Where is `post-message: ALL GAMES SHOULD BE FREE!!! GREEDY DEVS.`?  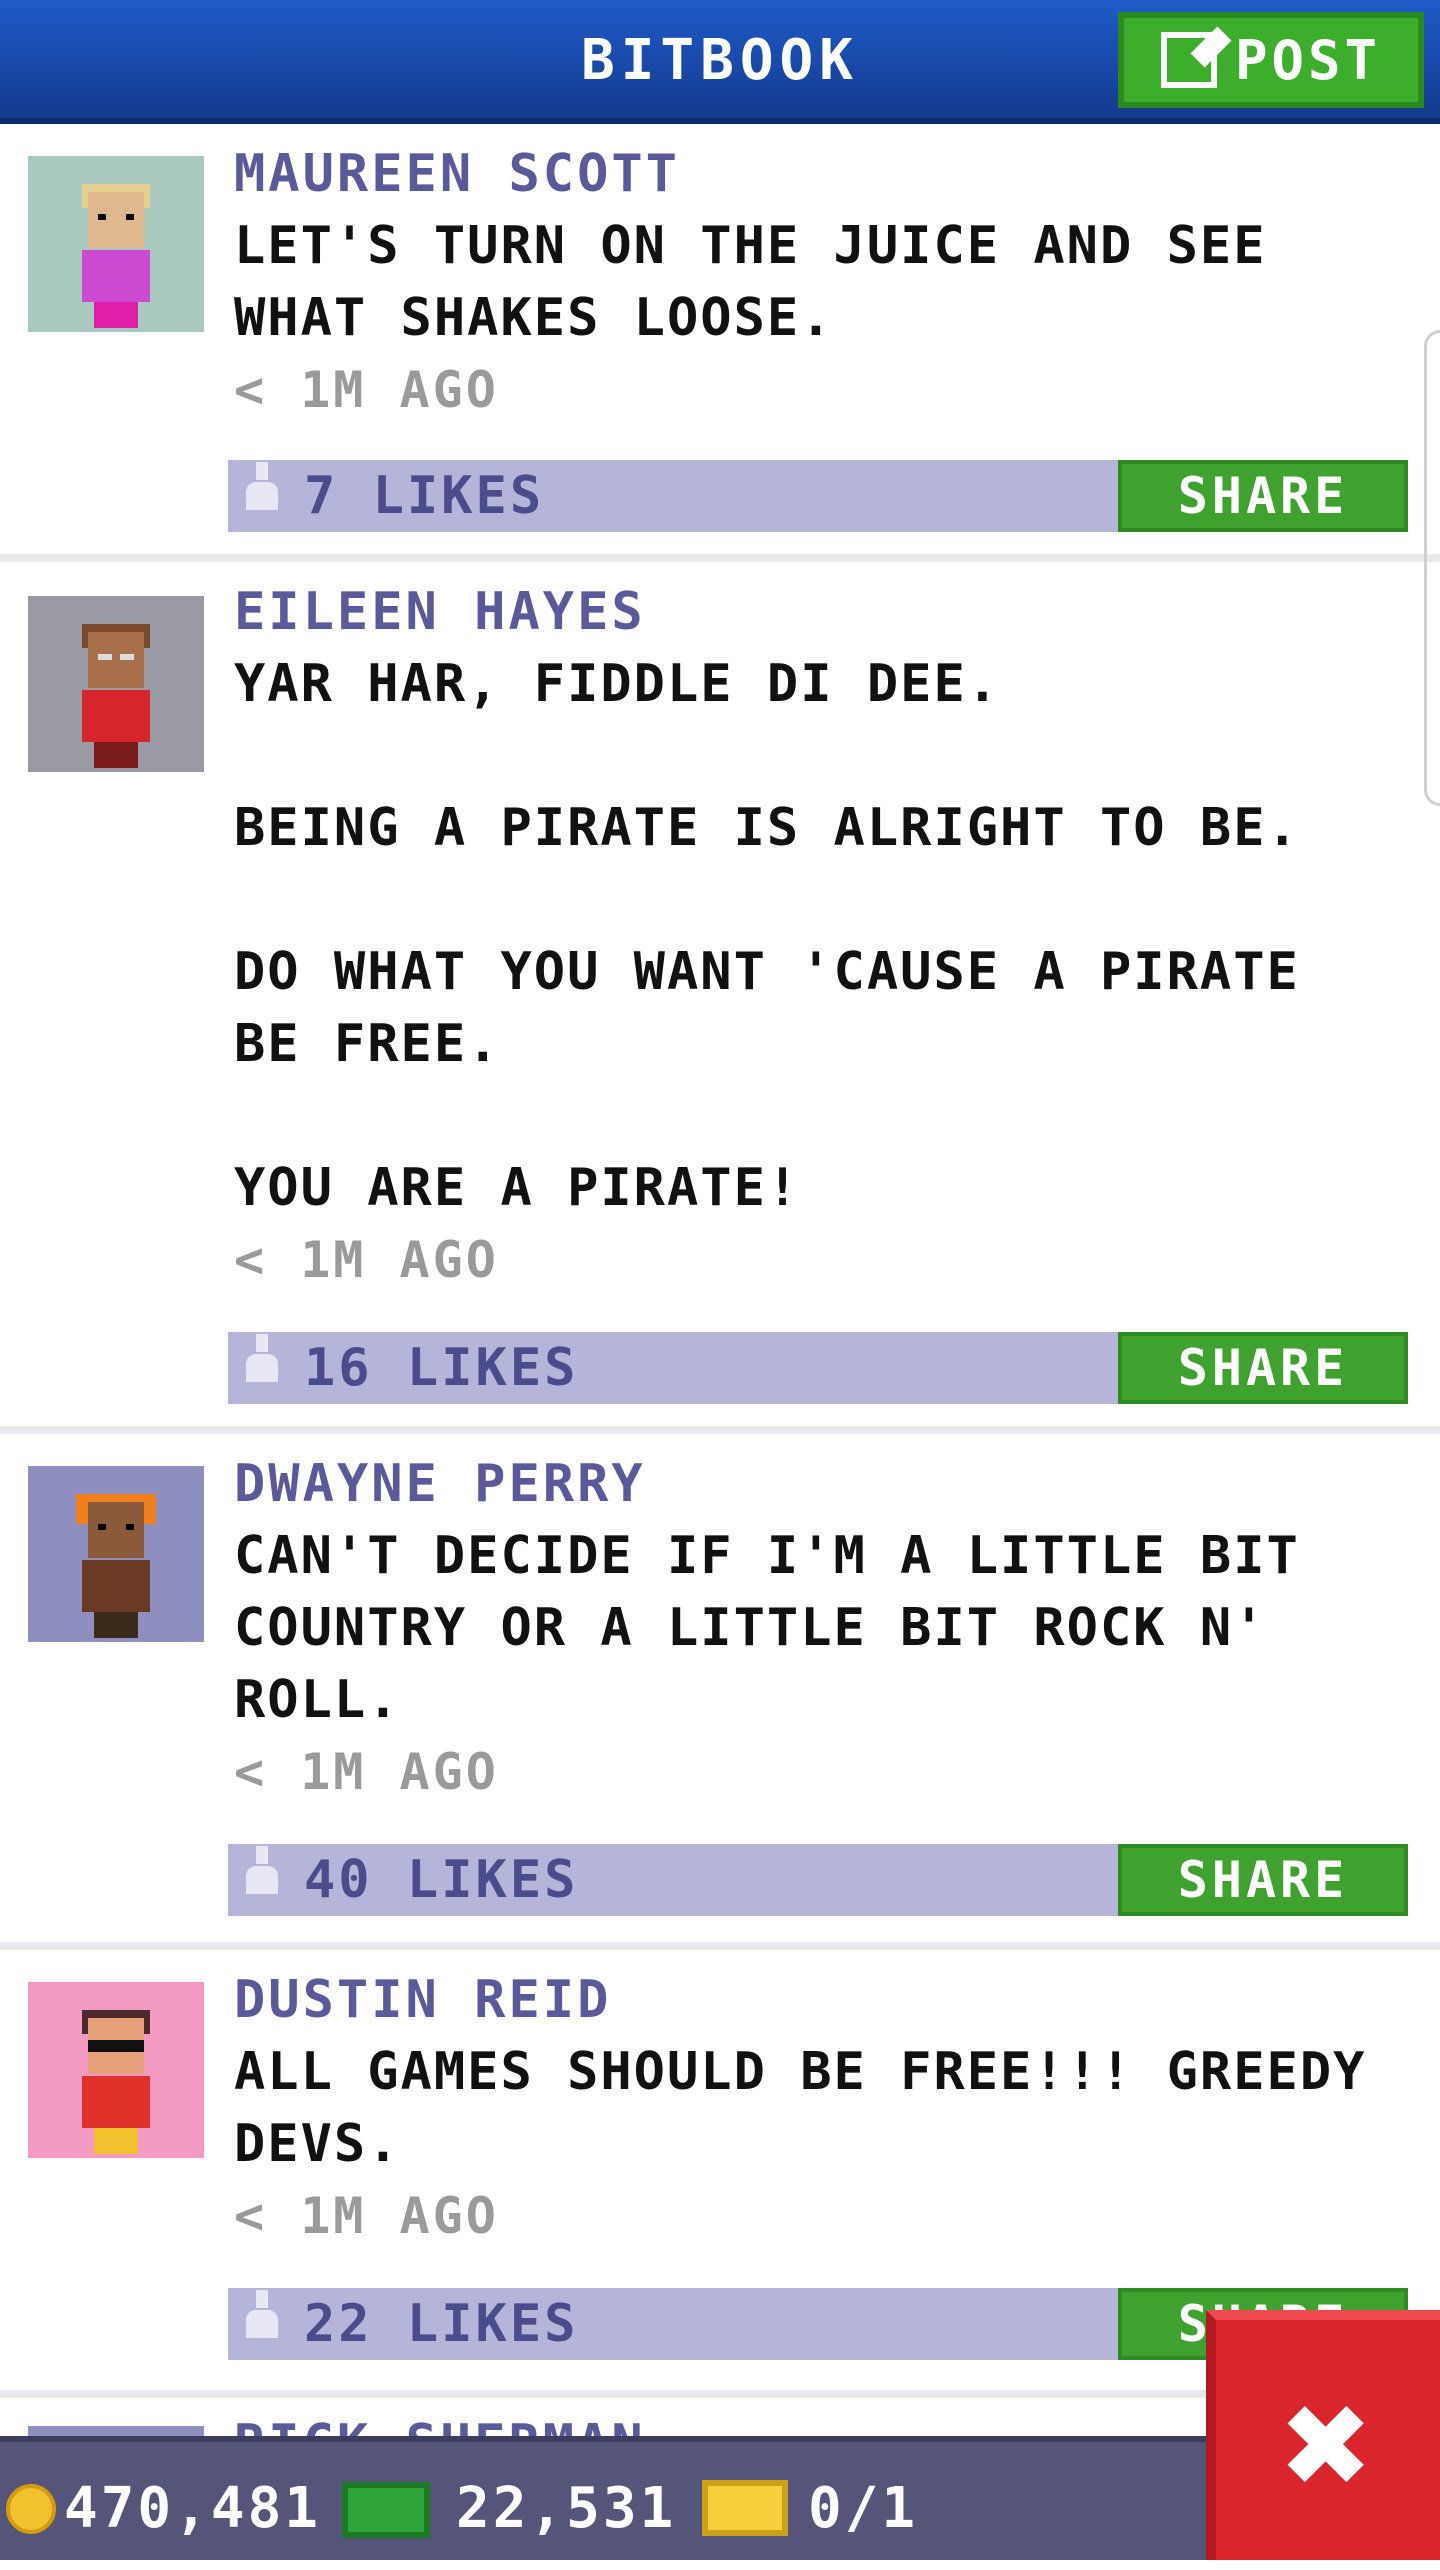 post-message: ALL GAMES SHOULD BE FREE!!! GREEDY DEVS. is located at coordinates (800, 2108).